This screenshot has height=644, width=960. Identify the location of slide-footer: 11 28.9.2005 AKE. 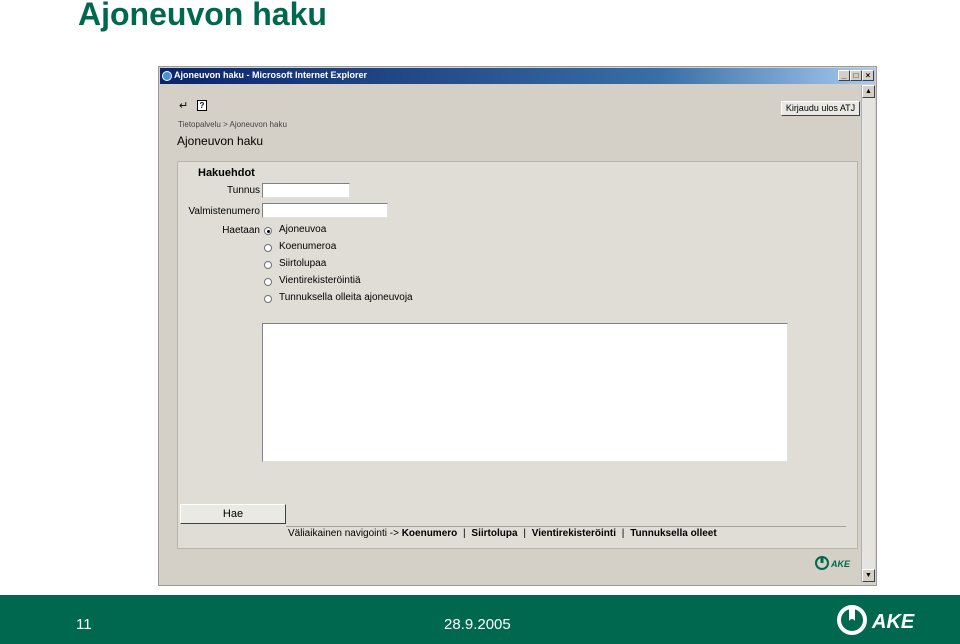
(480, 619).